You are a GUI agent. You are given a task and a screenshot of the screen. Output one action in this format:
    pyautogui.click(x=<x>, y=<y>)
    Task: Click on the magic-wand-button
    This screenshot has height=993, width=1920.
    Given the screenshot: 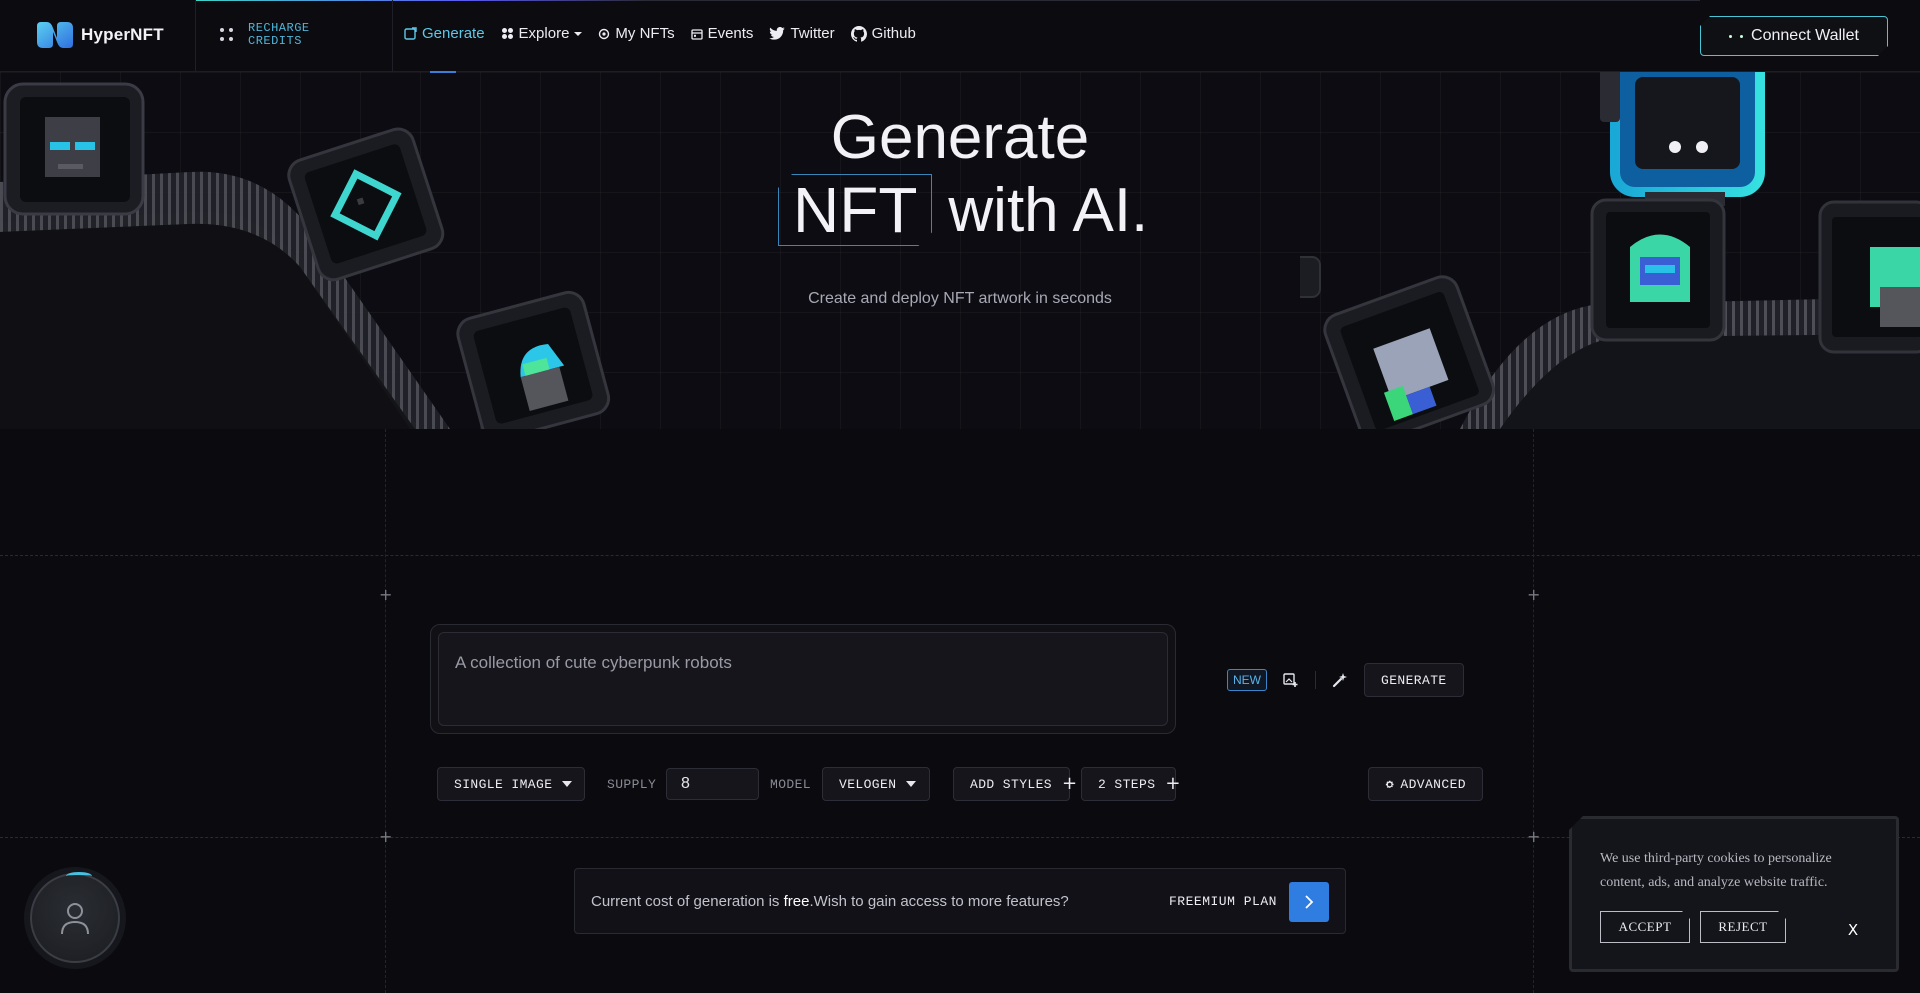 What is the action you would take?
    pyautogui.click(x=1340, y=680)
    